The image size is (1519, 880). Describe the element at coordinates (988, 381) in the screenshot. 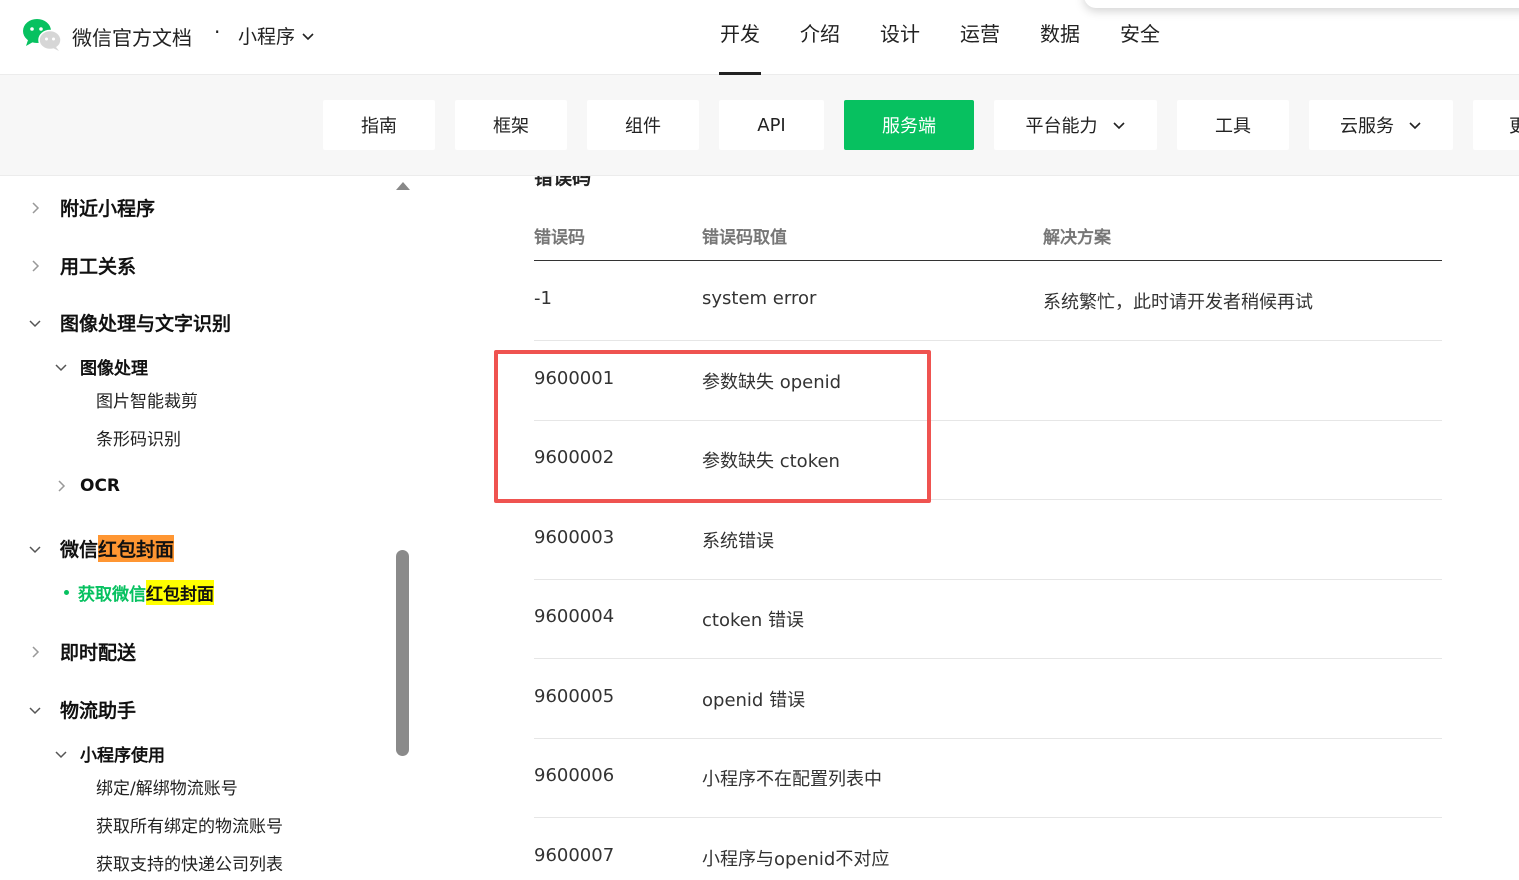

I see `table-row: 9600001 参数缺失 openid` at that location.